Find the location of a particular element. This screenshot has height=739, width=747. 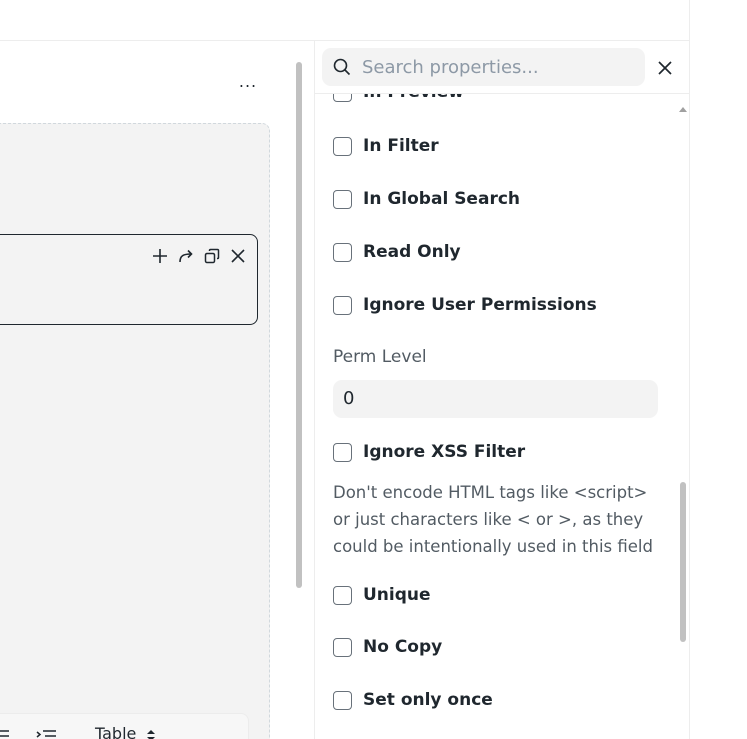

scroll-up-arrow-icon is located at coordinates (683, 106).